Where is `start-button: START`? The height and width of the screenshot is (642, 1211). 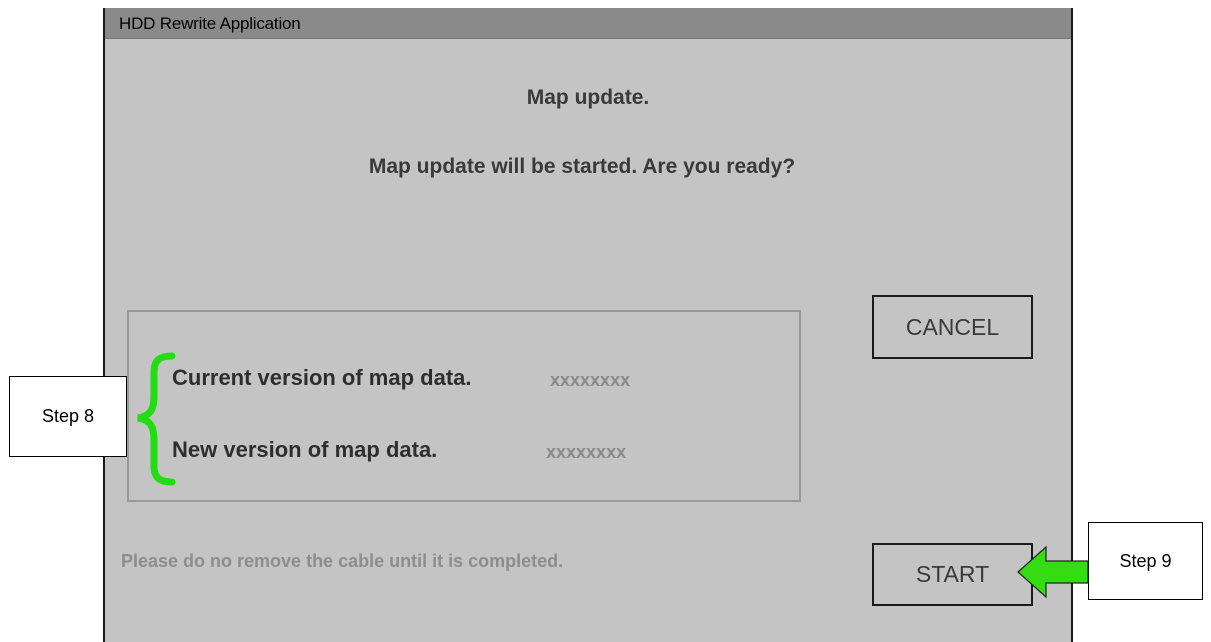 start-button: START is located at coordinates (952, 574).